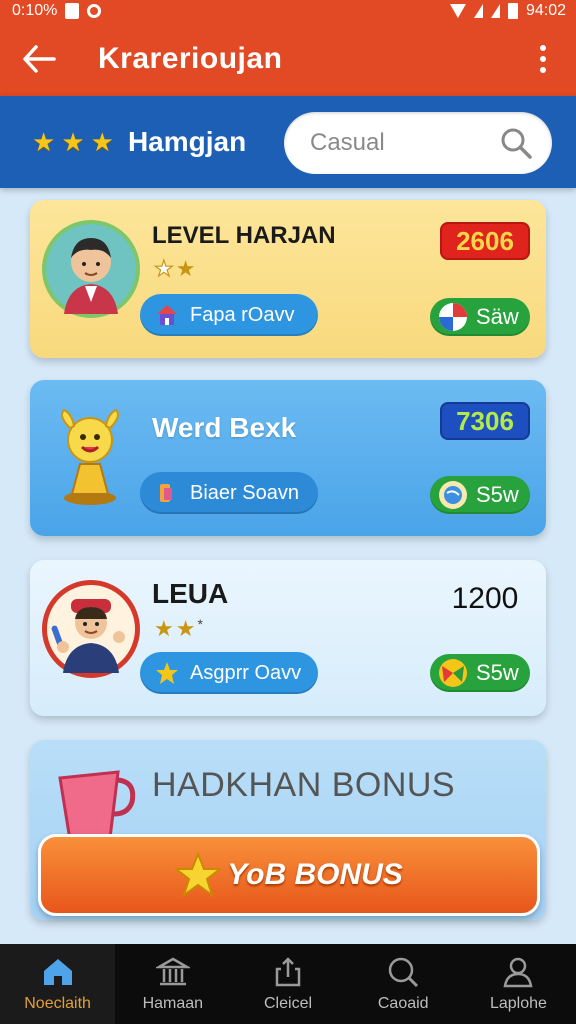  I want to click on bank-icon, so click(172, 971).